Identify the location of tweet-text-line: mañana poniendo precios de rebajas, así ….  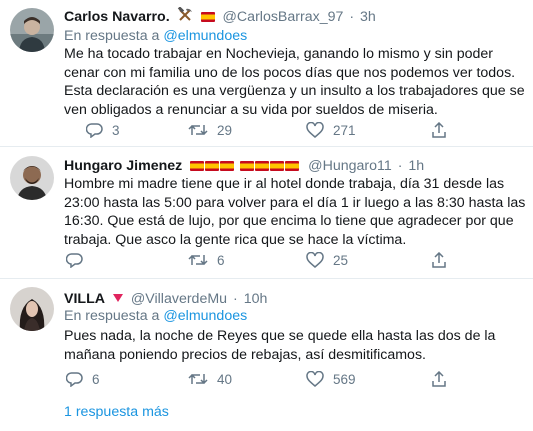
(245, 354).